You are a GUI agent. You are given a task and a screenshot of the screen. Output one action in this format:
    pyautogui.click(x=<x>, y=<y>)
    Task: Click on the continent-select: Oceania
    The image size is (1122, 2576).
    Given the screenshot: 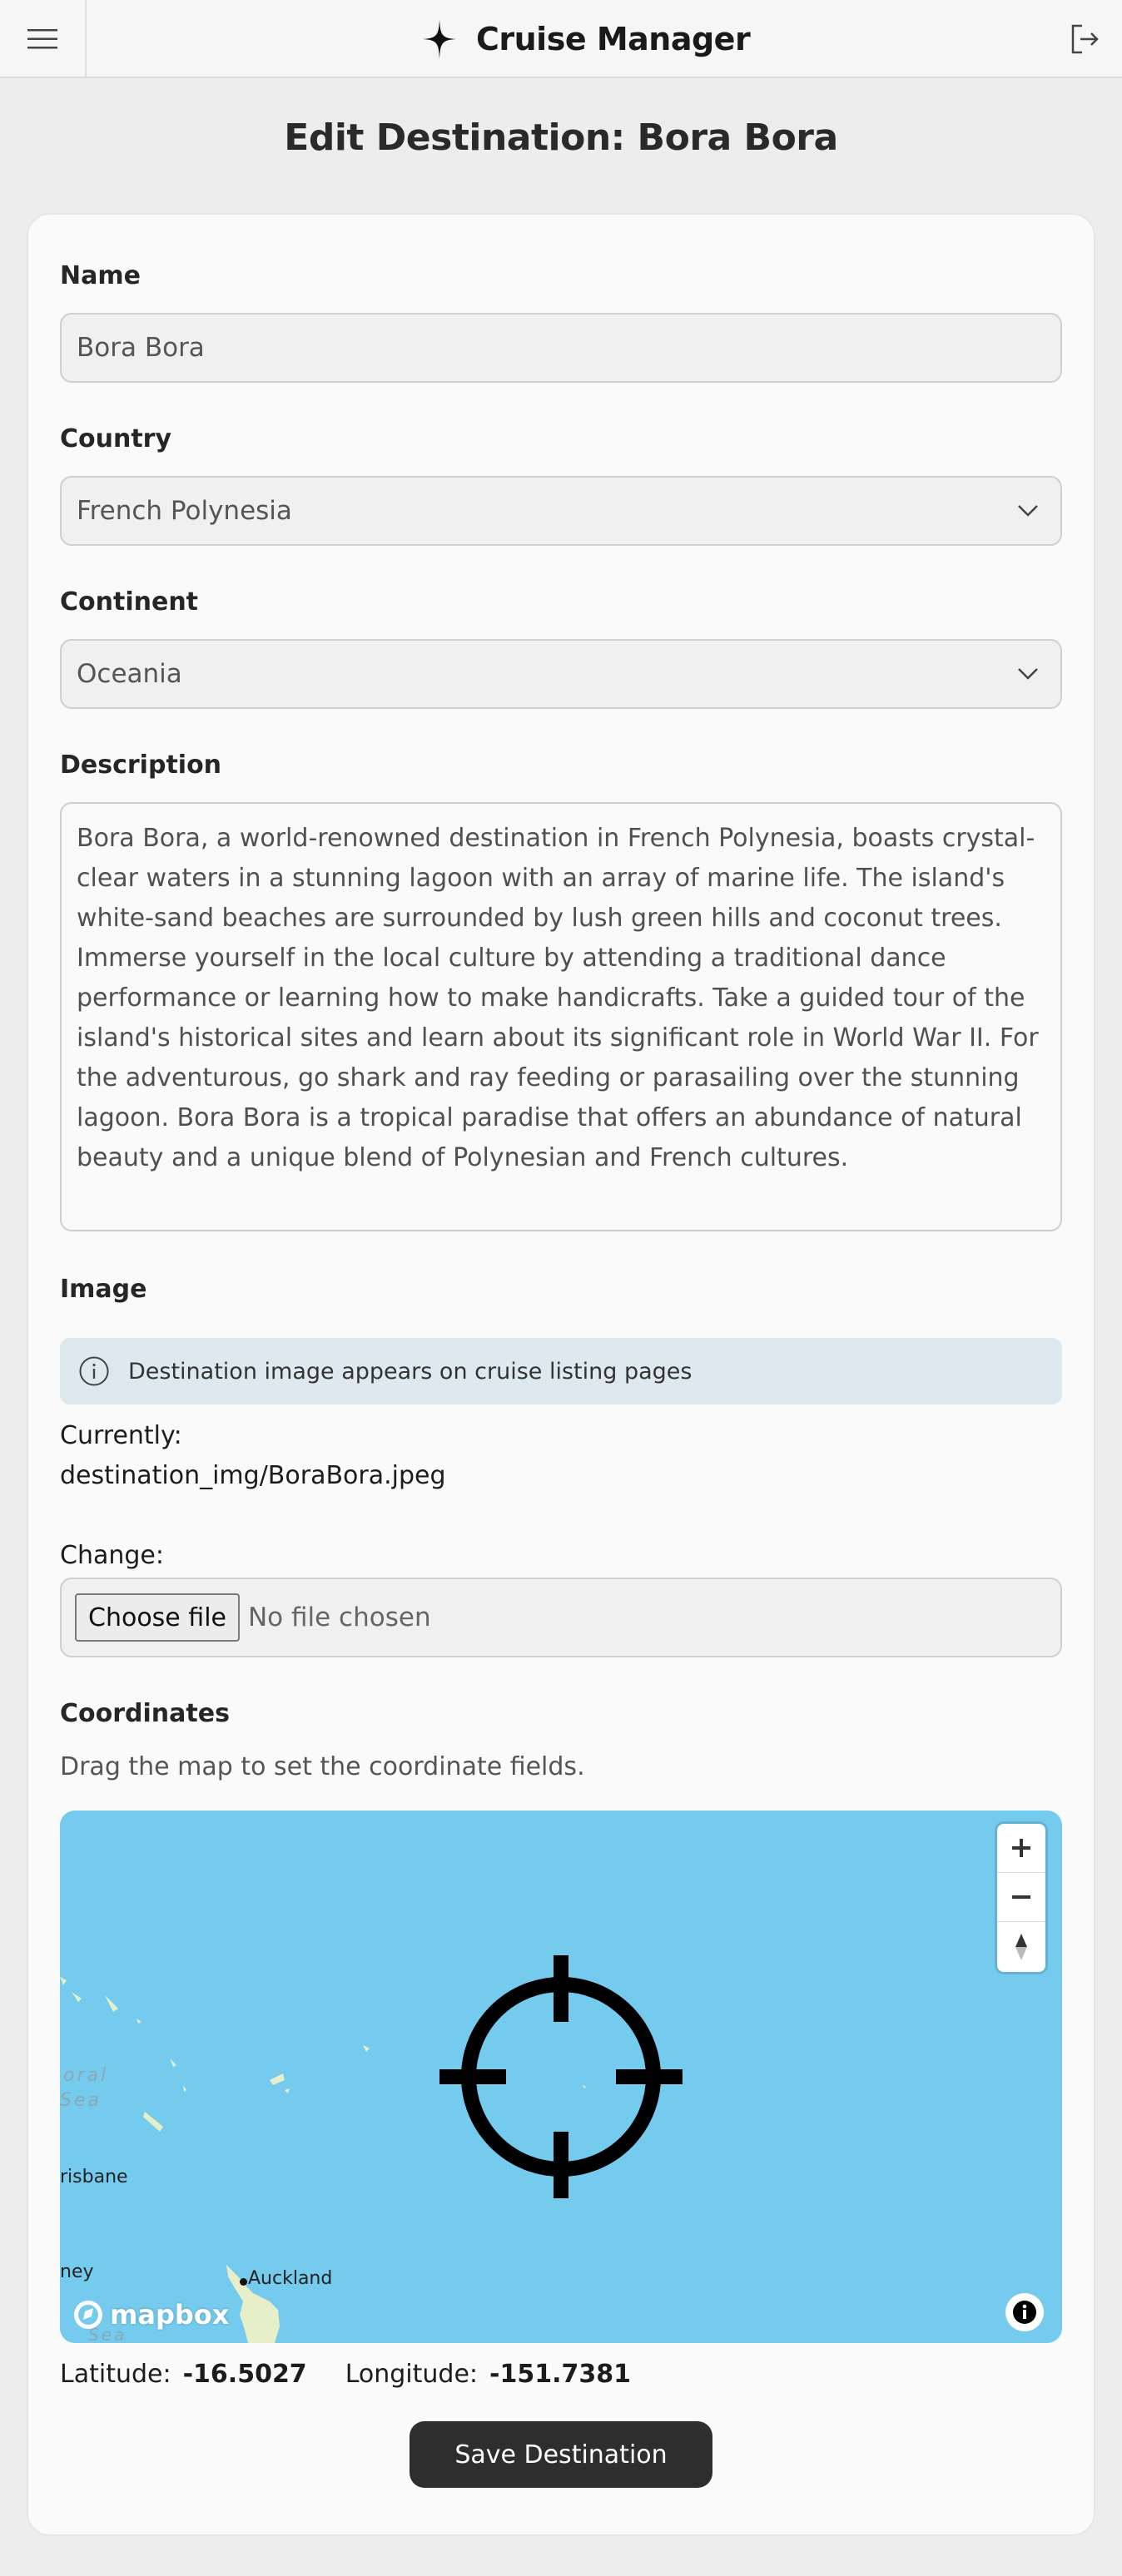 What is the action you would take?
    pyautogui.click(x=561, y=674)
    